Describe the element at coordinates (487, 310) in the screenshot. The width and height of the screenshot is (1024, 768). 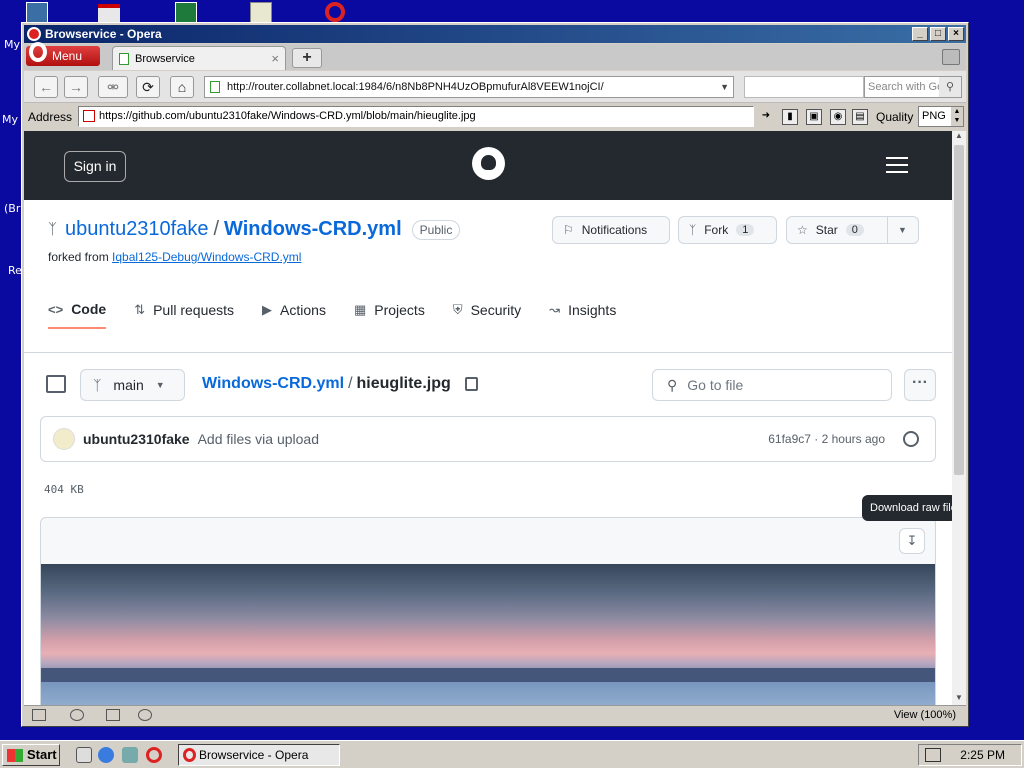
I see `tab-security: ⛨ Security` at that location.